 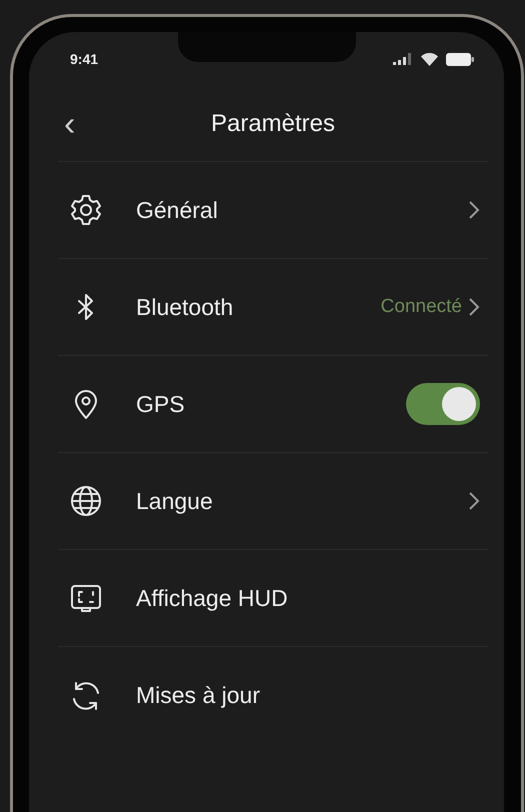 I want to click on toggle-switch, so click(x=443, y=404).